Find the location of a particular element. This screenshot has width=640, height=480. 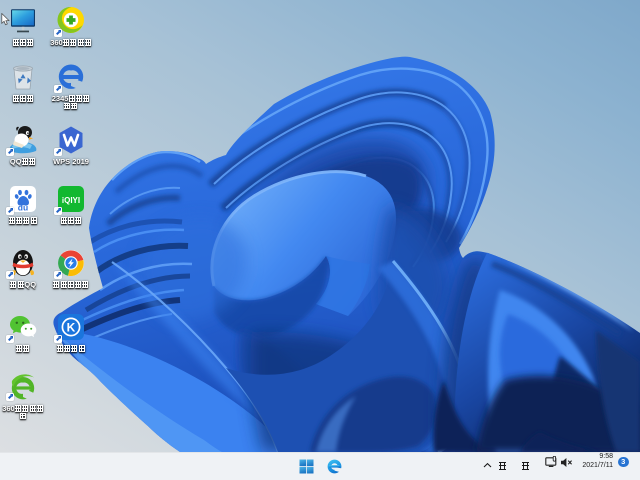

svg-text: iQIYI is located at coordinates (71, 200).